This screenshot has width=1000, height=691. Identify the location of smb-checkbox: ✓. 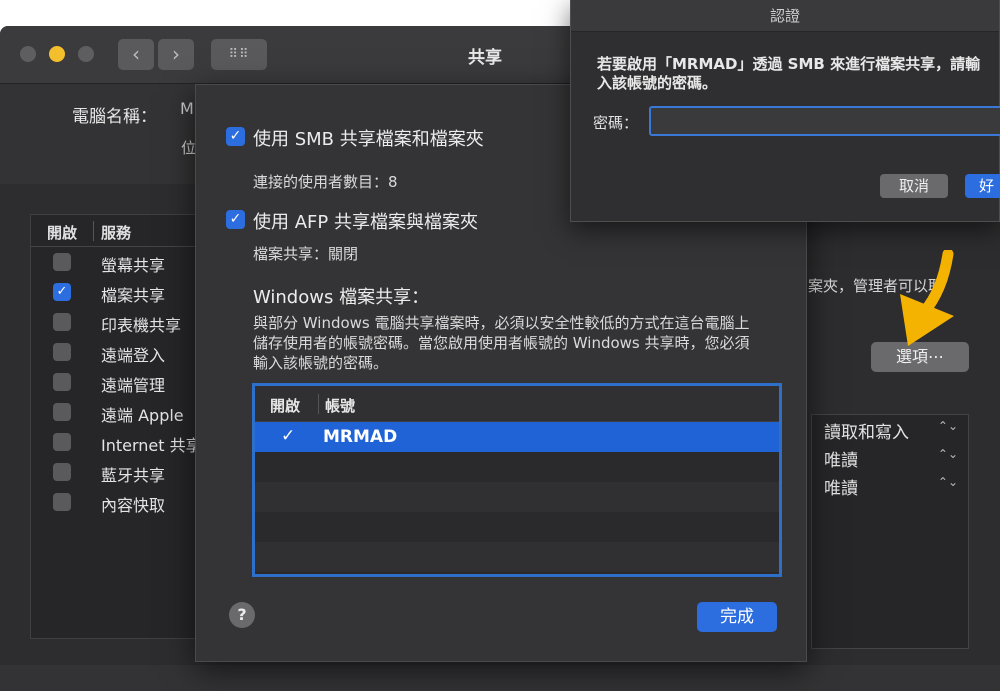
(235, 136).